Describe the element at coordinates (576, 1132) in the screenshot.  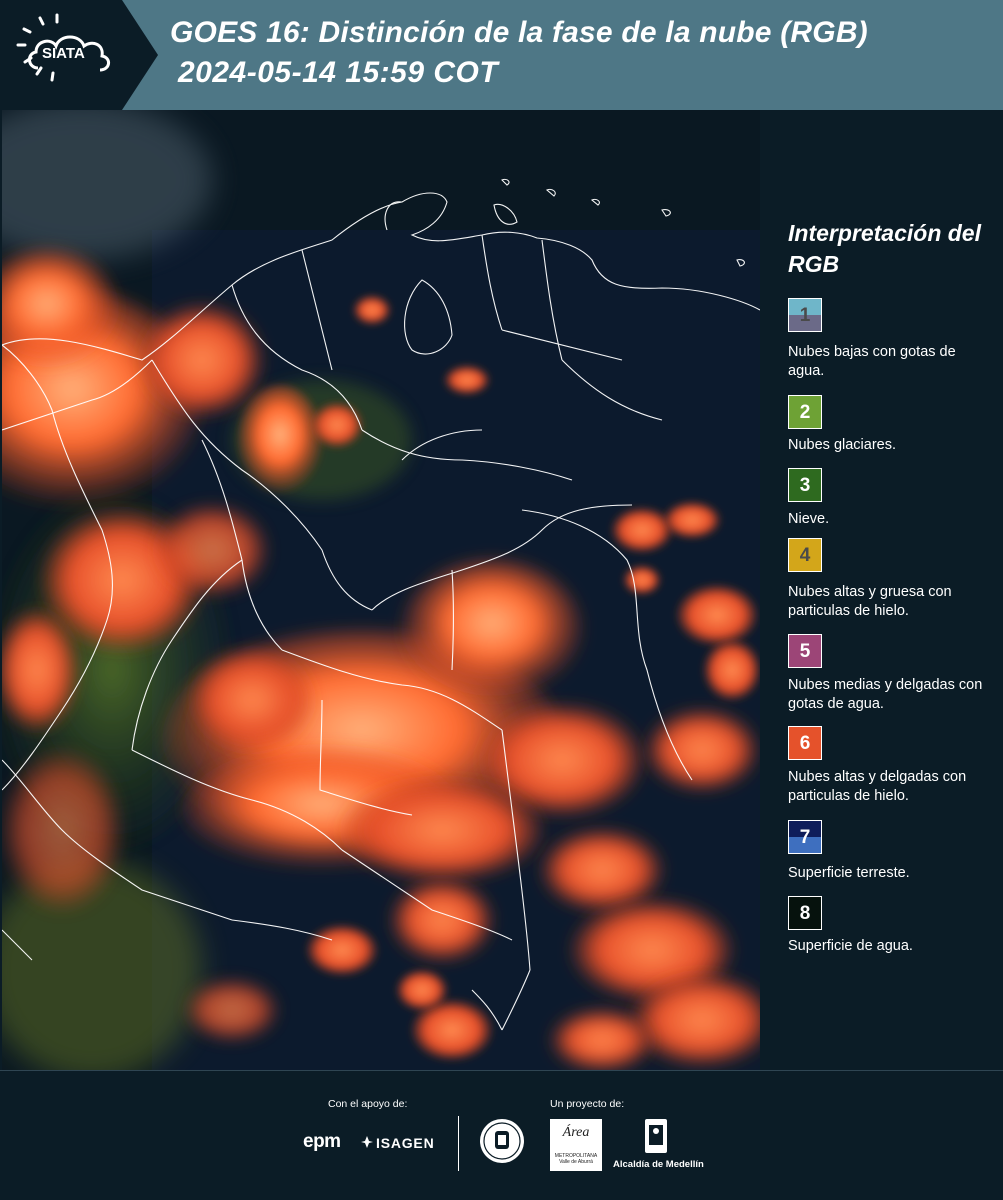
I see `area-logo-text: Área` at that location.